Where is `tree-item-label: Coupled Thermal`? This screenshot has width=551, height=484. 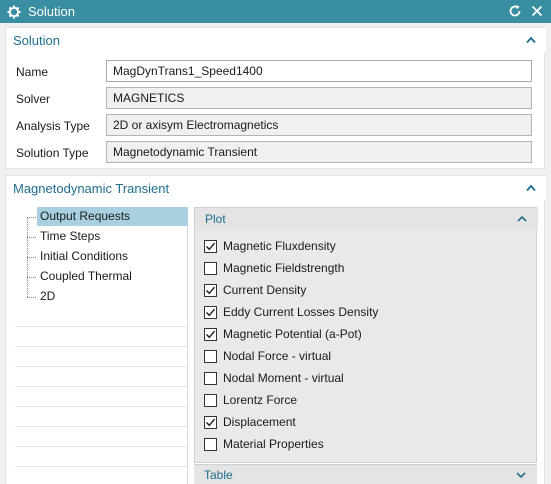 tree-item-label: Coupled Thermal is located at coordinates (86, 276).